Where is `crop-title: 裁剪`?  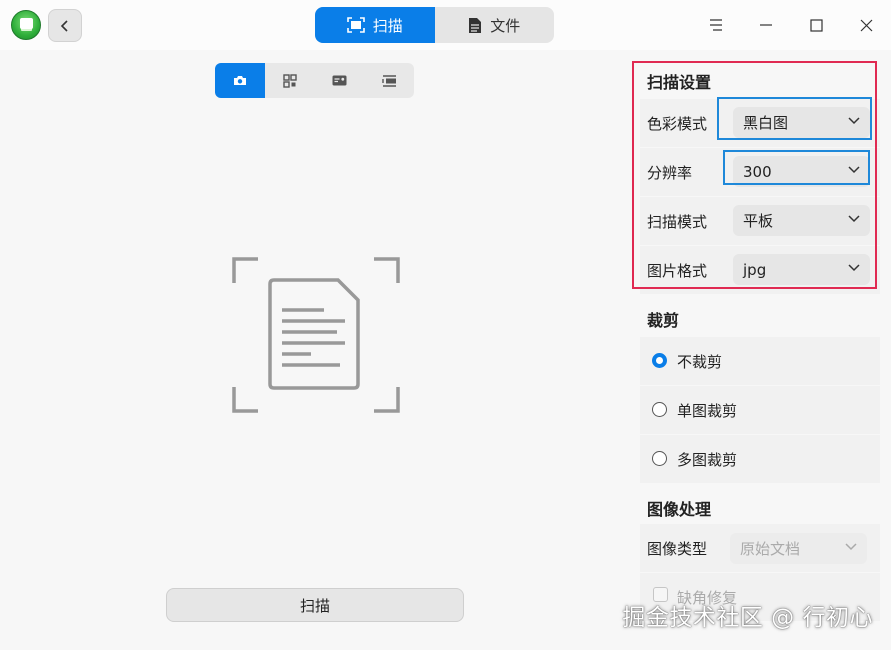
crop-title: 裁剪 is located at coordinates (663, 320).